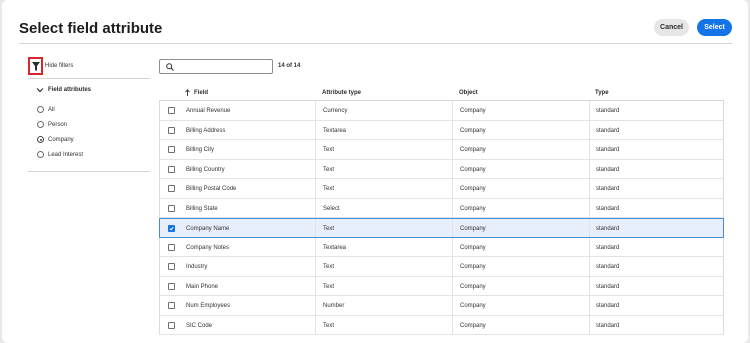 The width and height of the screenshot is (750, 343). What do you see at coordinates (441, 286) in the screenshot?
I see `table-row: Main Phone Text Company standard` at bounding box center [441, 286].